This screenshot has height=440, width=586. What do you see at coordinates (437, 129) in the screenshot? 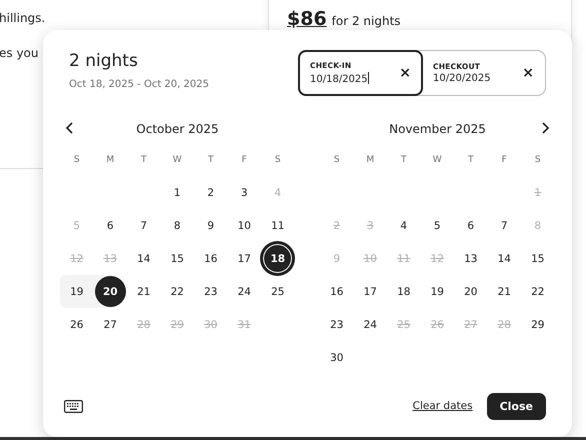
I see `month-title: November 2025` at bounding box center [437, 129].